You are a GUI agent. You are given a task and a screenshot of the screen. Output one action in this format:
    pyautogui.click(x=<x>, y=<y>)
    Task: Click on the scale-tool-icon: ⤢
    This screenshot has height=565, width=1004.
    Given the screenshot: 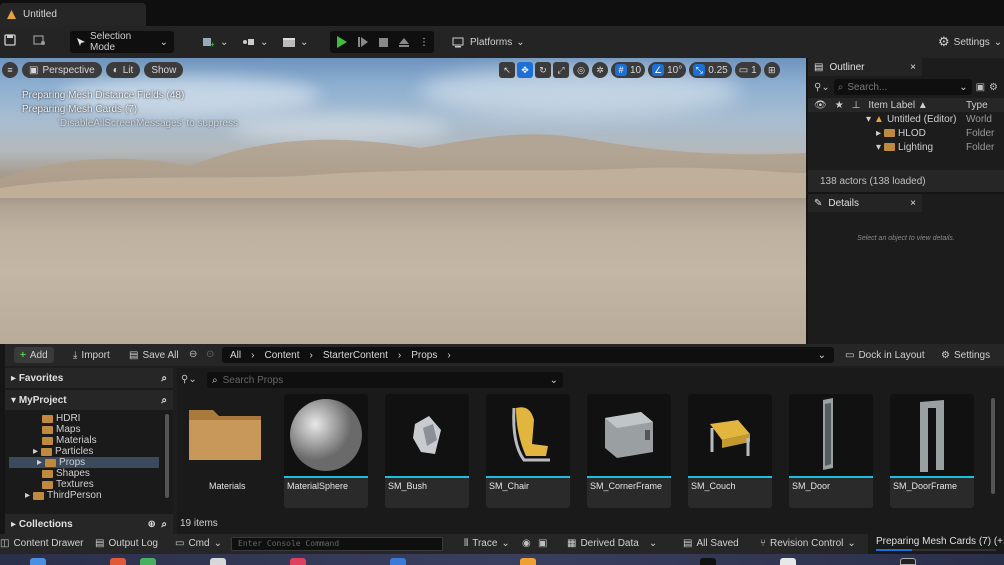 What is the action you would take?
    pyautogui.click(x=561, y=70)
    